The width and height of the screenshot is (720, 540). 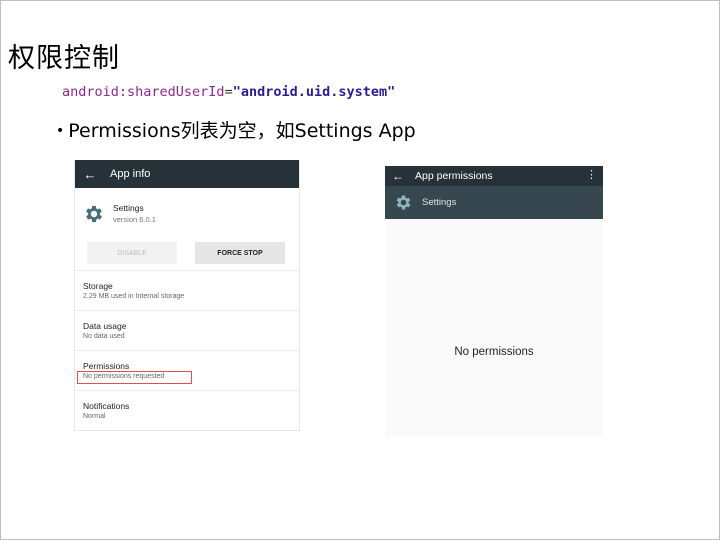 What do you see at coordinates (494, 352) in the screenshot?
I see `empty-state-text: No permissions` at bounding box center [494, 352].